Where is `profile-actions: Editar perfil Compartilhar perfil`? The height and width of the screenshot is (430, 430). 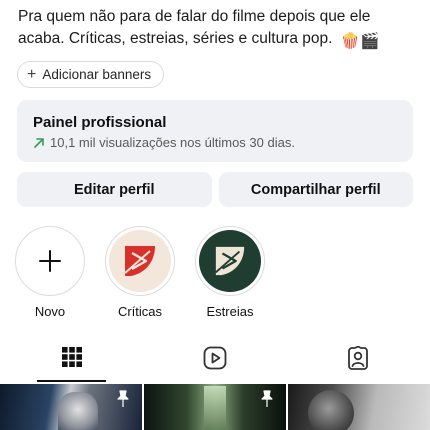
profile-actions: Editar perfil Compartilhar perfil is located at coordinates (215, 189).